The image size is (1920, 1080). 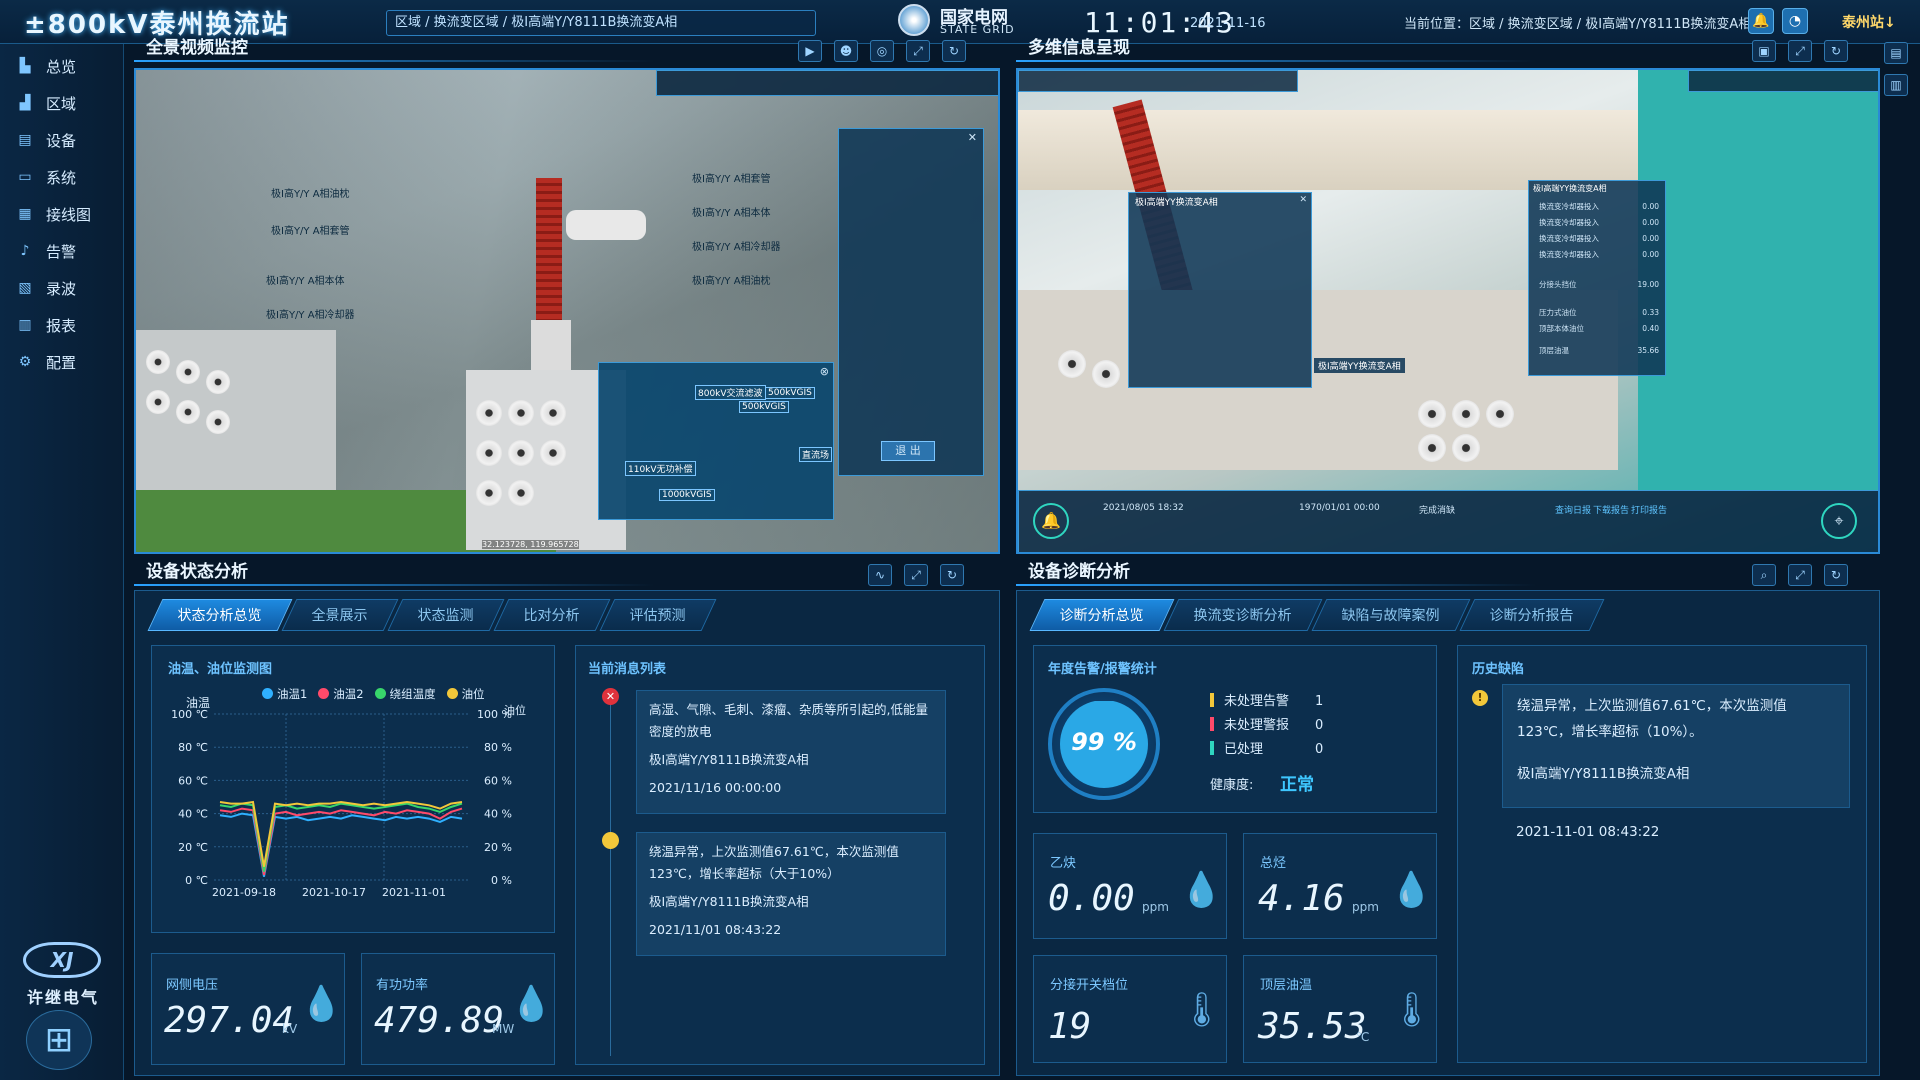 I want to click on sidebar-item-wiring: ▦ 接线图, so click(x=62, y=214).